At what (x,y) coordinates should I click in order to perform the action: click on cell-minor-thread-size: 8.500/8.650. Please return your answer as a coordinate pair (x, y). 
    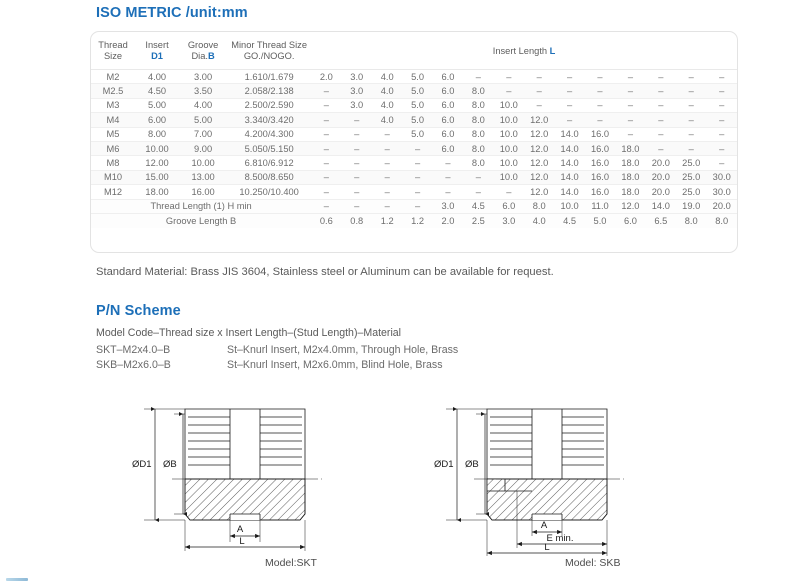
    Looking at the image, I should click on (269, 178).